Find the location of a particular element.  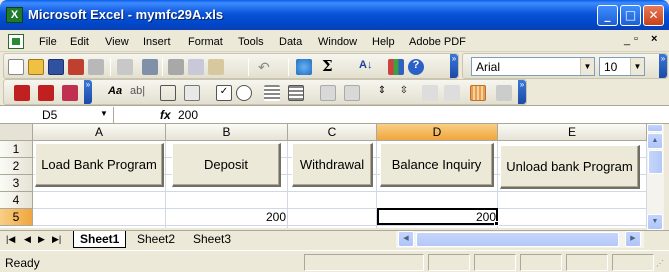

select-all-corner is located at coordinates (16, 132).